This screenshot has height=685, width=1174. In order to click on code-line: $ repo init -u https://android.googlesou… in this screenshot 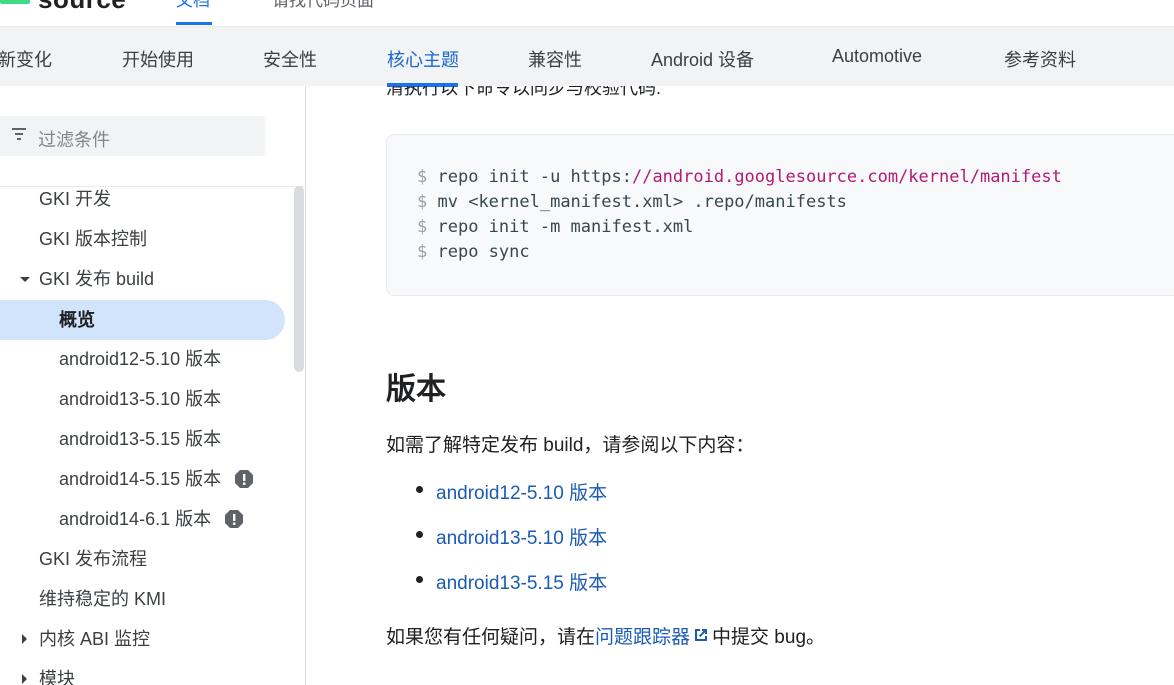, I will do `click(739, 177)`.